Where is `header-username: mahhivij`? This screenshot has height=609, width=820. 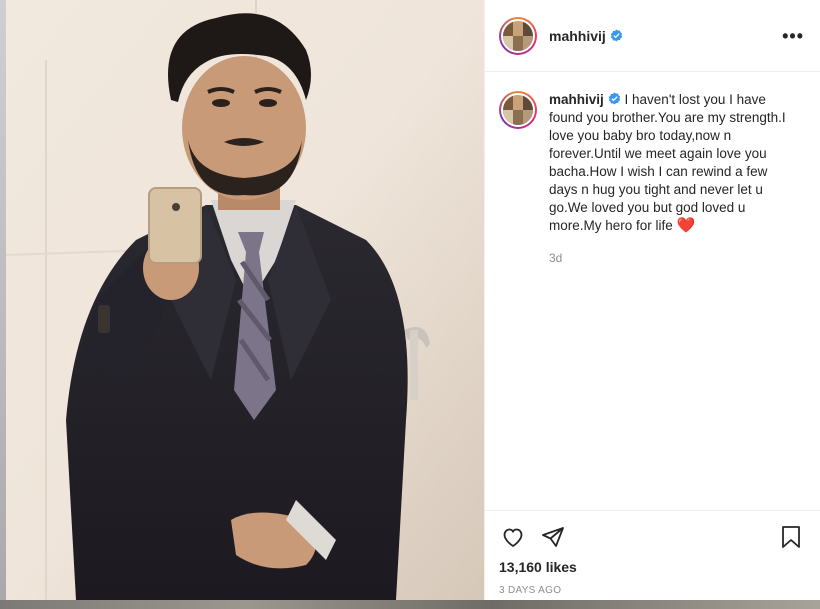 header-username: mahhivij is located at coordinates (586, 36).